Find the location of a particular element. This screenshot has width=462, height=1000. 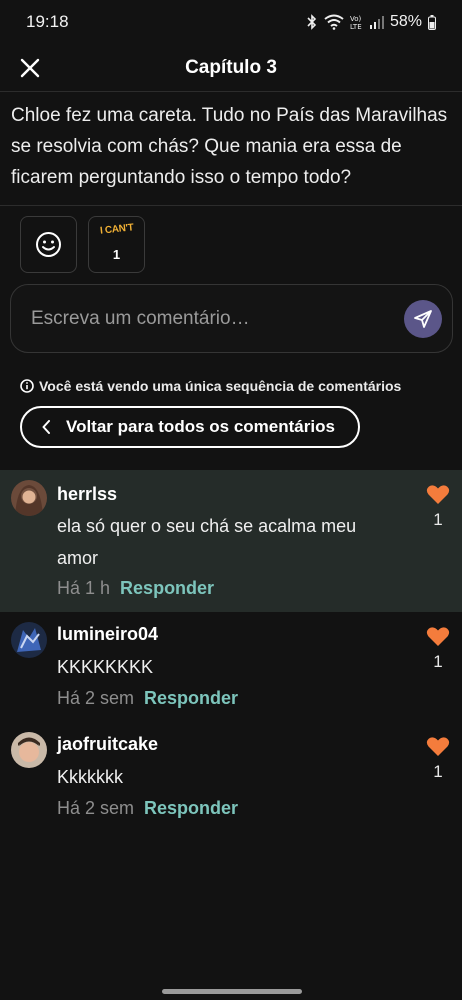

comment-box is located at coordinates (231, 318).